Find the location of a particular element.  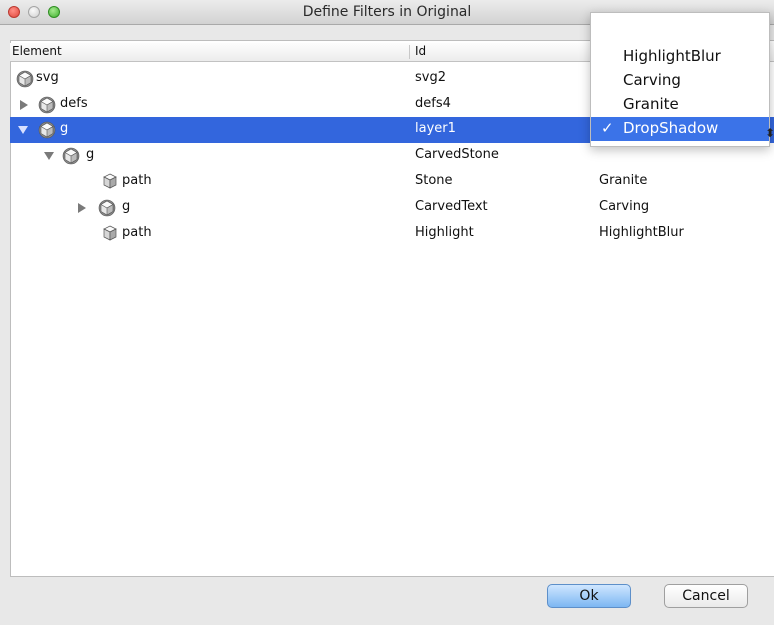

element-id: CarvedStone is located at coordinates (457, 154).